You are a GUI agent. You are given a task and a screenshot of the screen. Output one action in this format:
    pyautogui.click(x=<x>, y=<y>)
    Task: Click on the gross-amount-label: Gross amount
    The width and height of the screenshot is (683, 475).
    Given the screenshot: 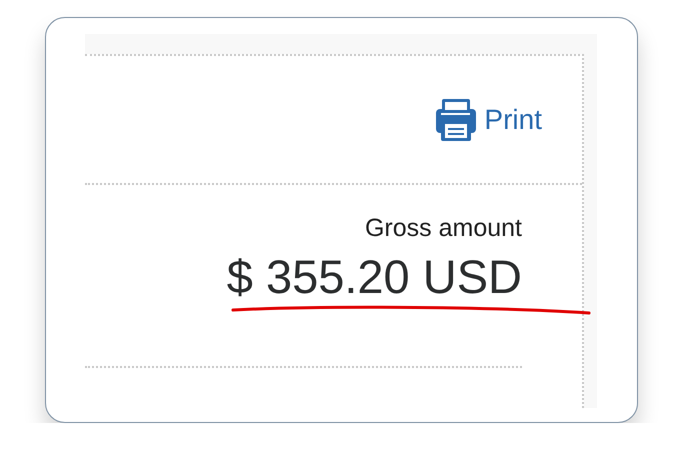 What is the action you would take?
    pyautogui.click(x=443, y=228)
    